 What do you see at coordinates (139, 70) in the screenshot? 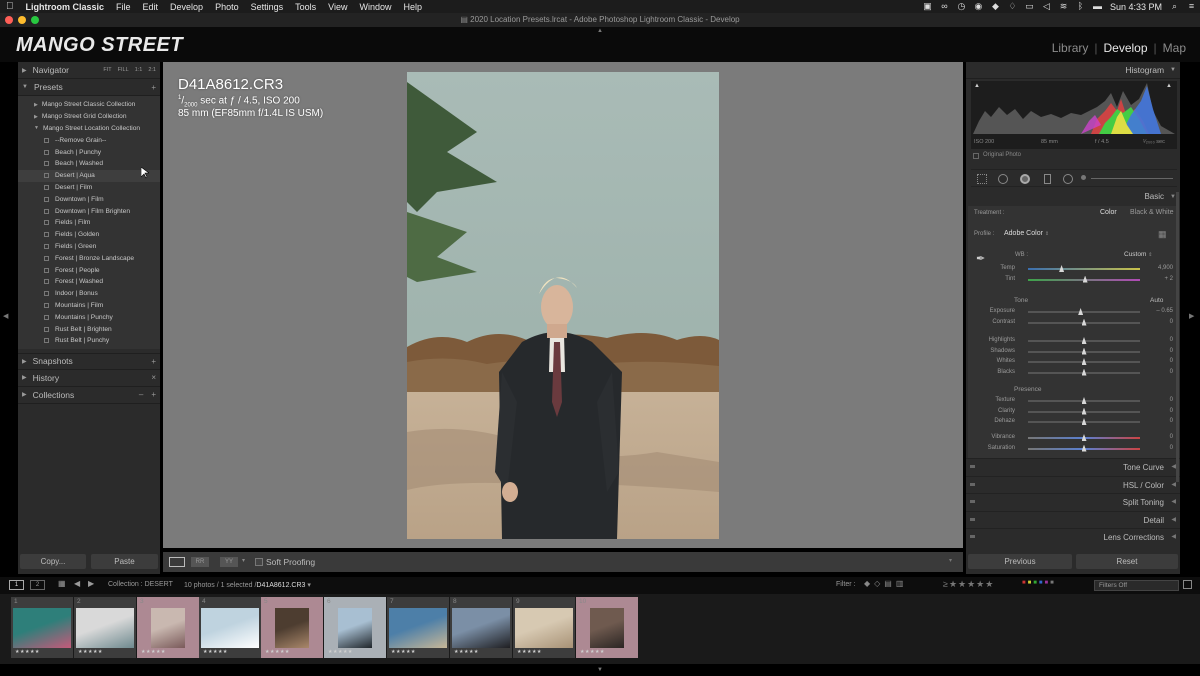
I see `nav-1to1: 1:1` at bounding box center [139, 70].